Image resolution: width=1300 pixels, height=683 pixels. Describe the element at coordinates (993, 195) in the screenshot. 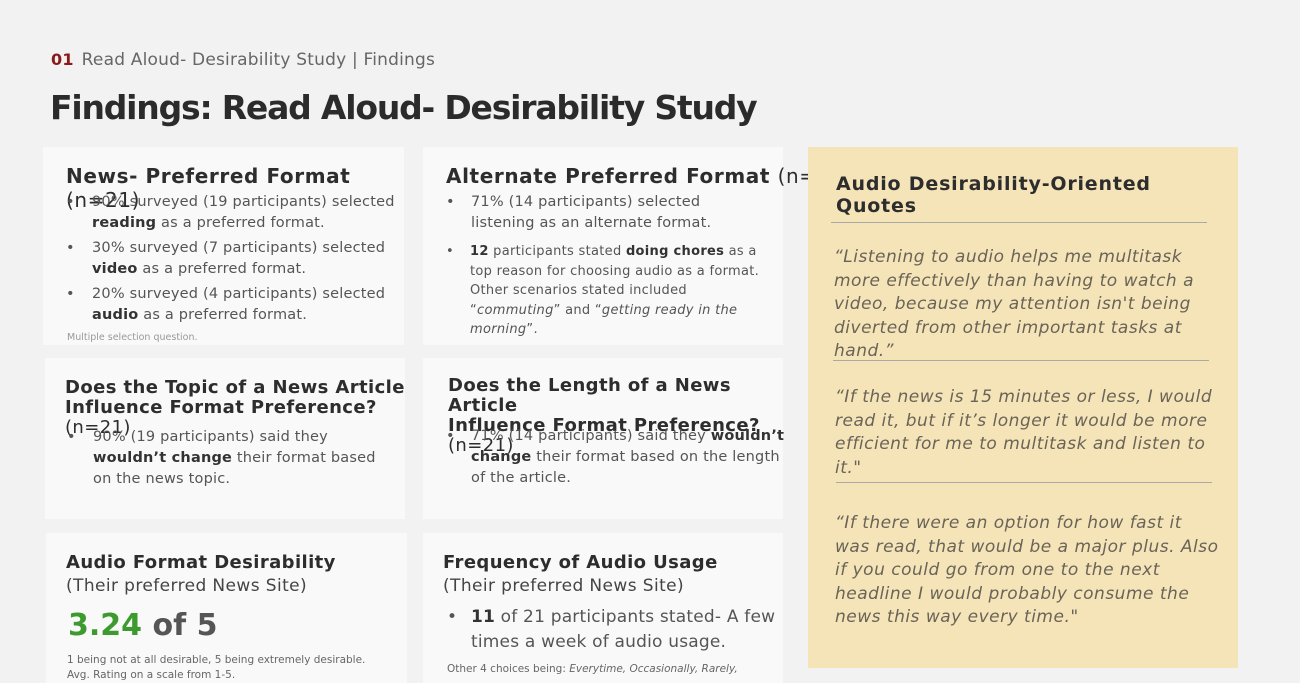

I see `quotes-title: Audio Desirability-Oriented Quotes` at that location.